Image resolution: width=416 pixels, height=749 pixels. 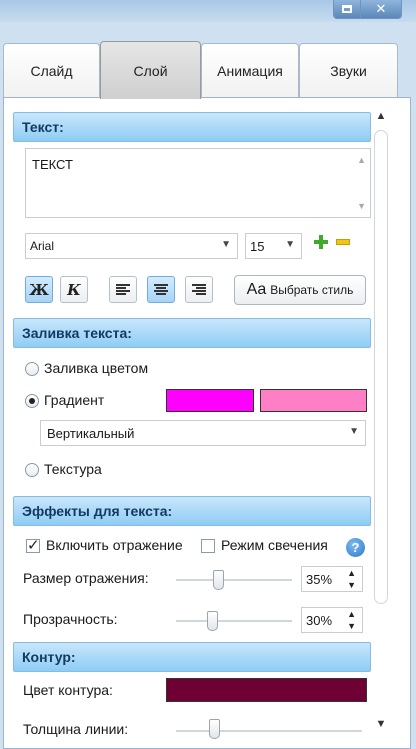 I want to click on maximize-button, so click(x=347, y=9).